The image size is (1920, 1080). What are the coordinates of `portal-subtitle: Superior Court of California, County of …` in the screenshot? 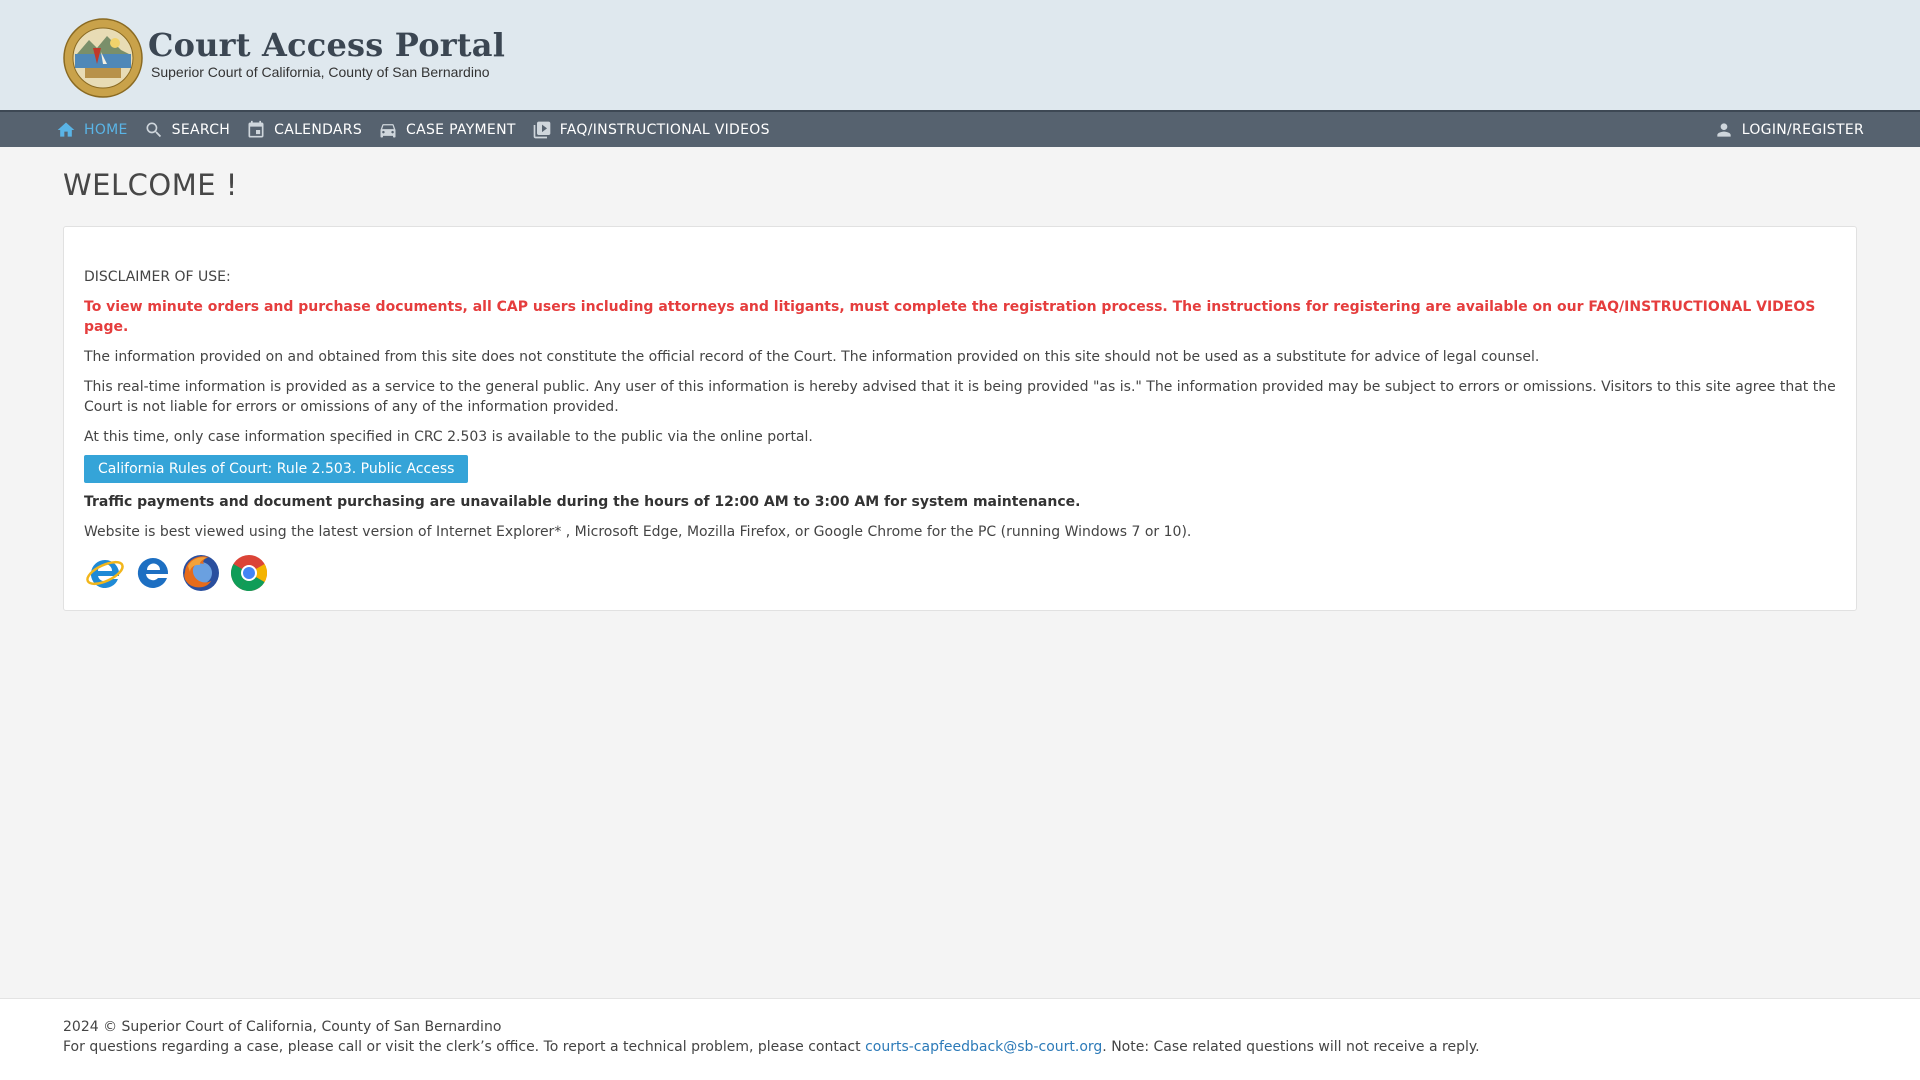 It's located at (320, 72).